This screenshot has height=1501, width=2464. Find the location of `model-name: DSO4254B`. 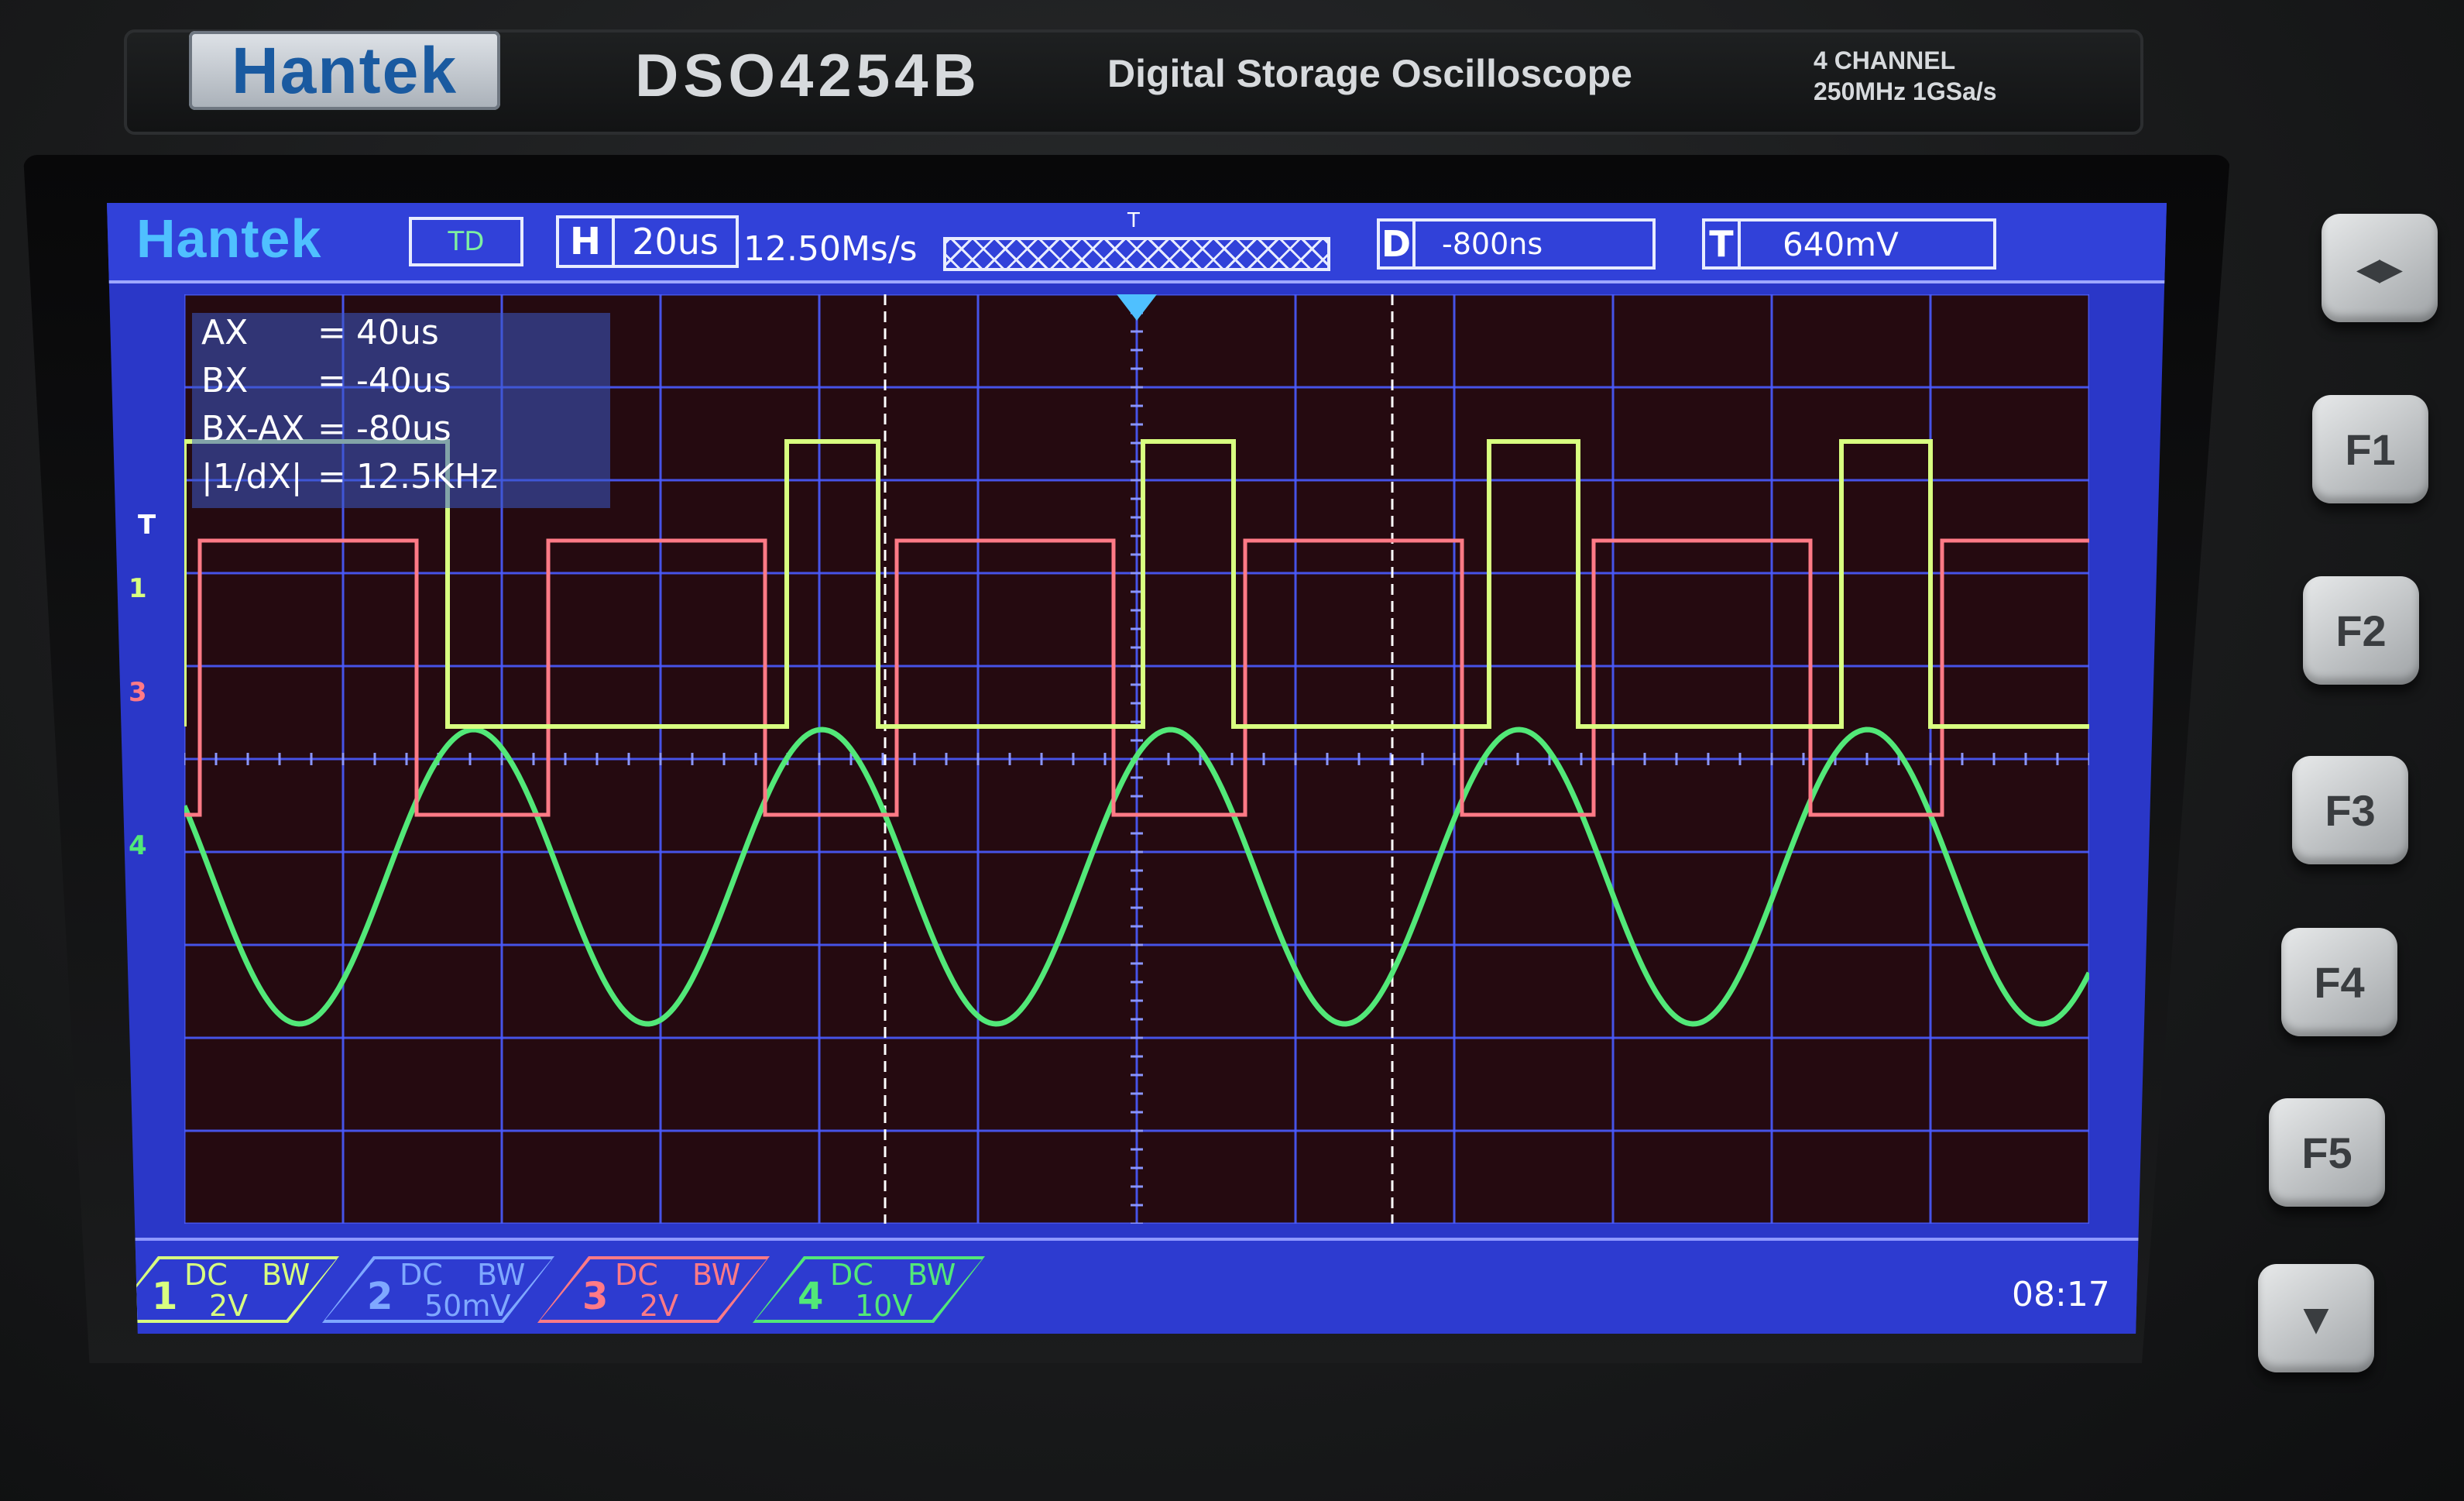

model-name: DSO4254B is located at coordinates (808, 75).